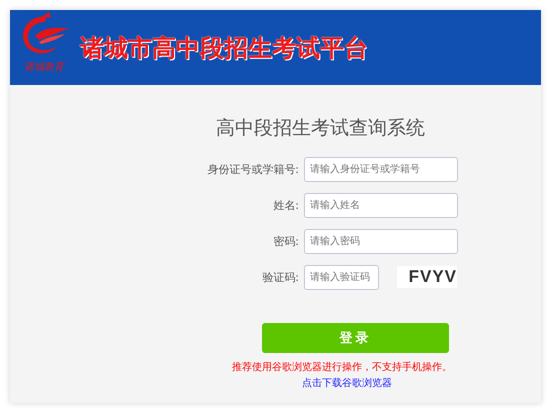  What do you see at coordinates (427, 277) in the screenshot?
I see `captcha-image: FVYV` at bounding box center [427, 277].